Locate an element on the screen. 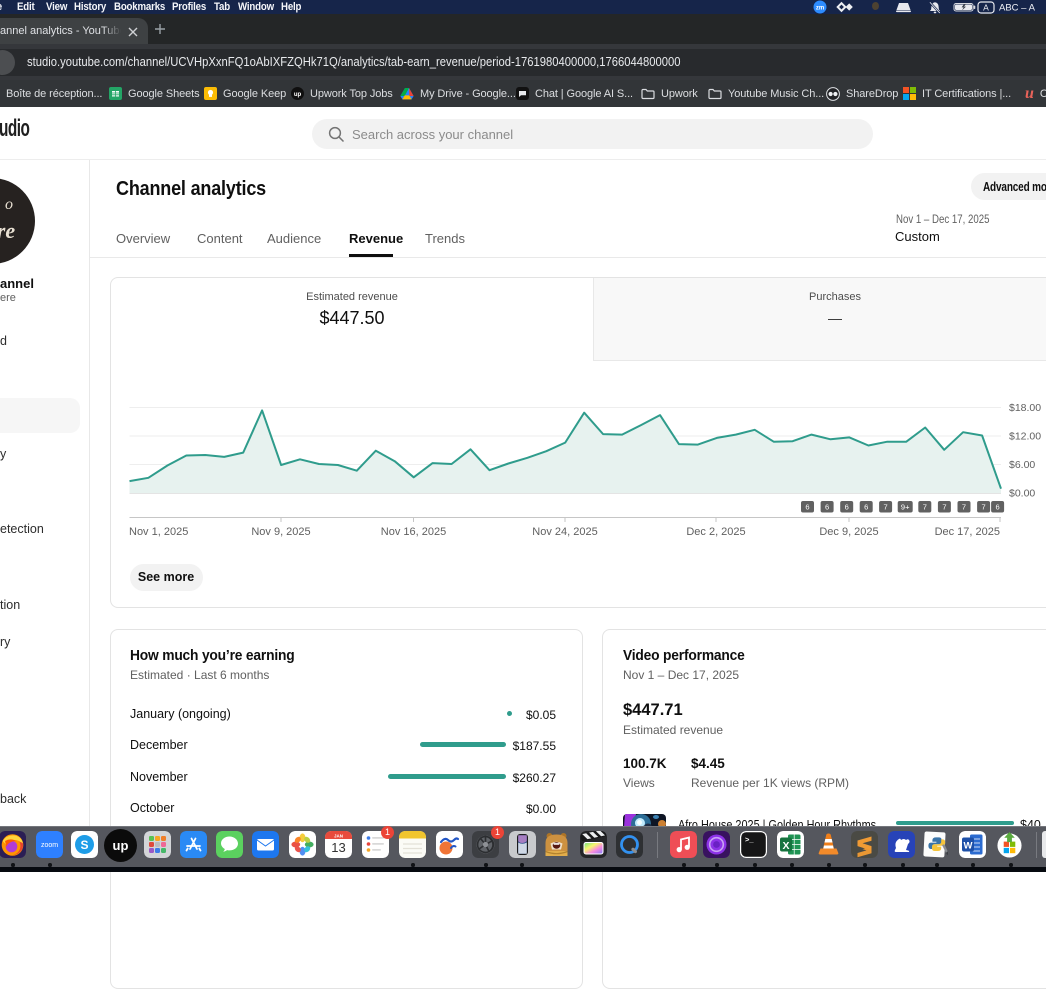 Image resolution: width=1046 pixels, height=989 pixels. svg-text: 9+ is located at coordinates (905, 507).